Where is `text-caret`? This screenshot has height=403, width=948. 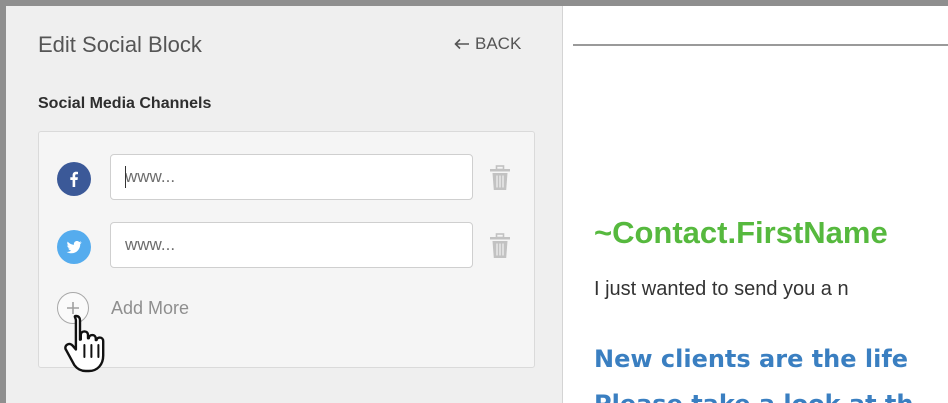
text-caret is located at coordinates (125, 177).